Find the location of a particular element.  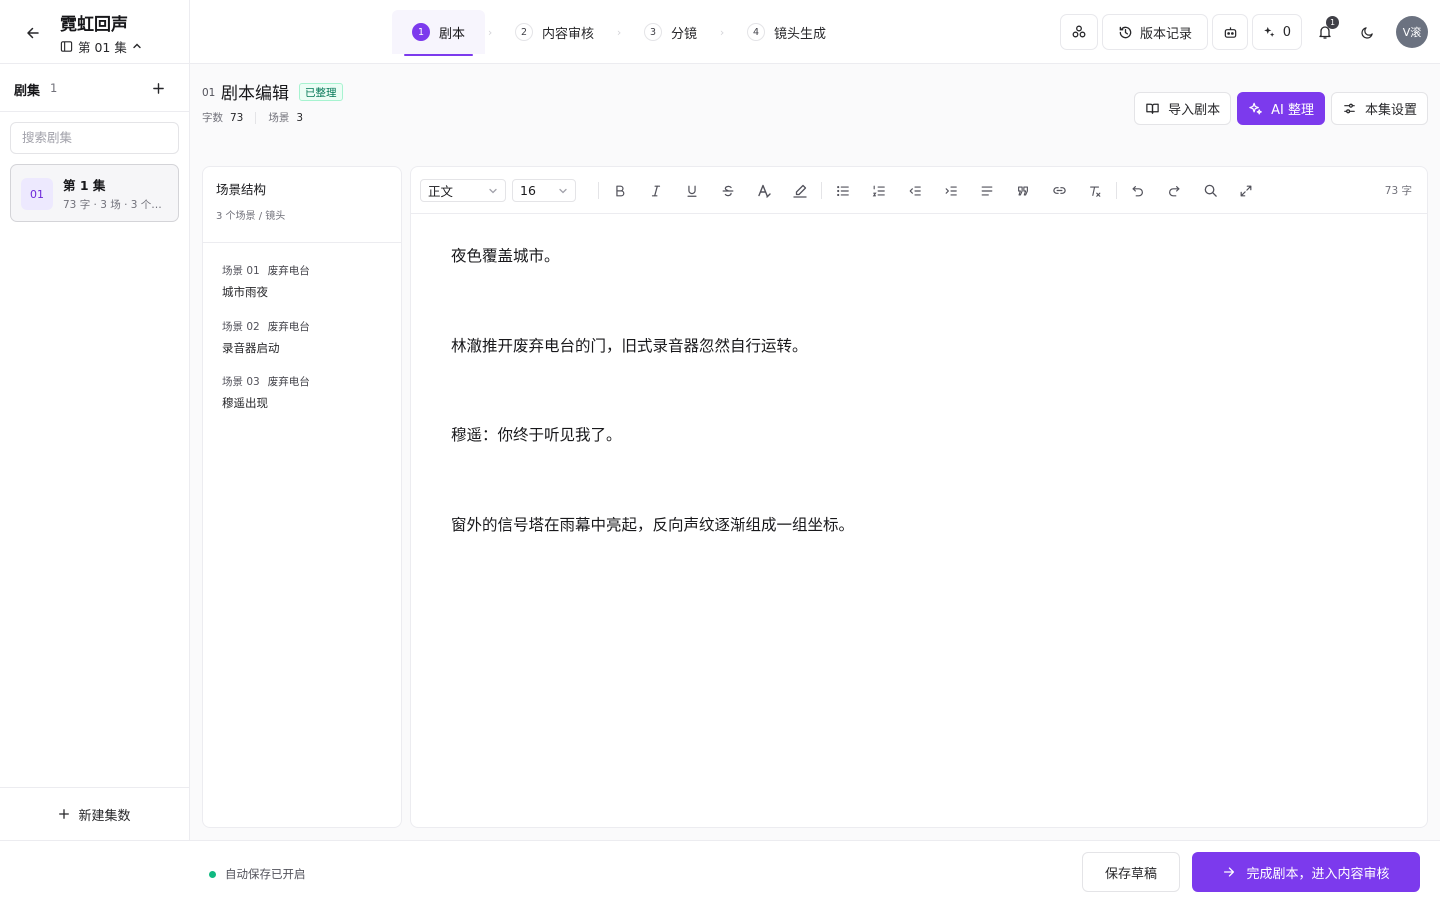

scene-count-label: 场景 is located at coordinates (279, 118).